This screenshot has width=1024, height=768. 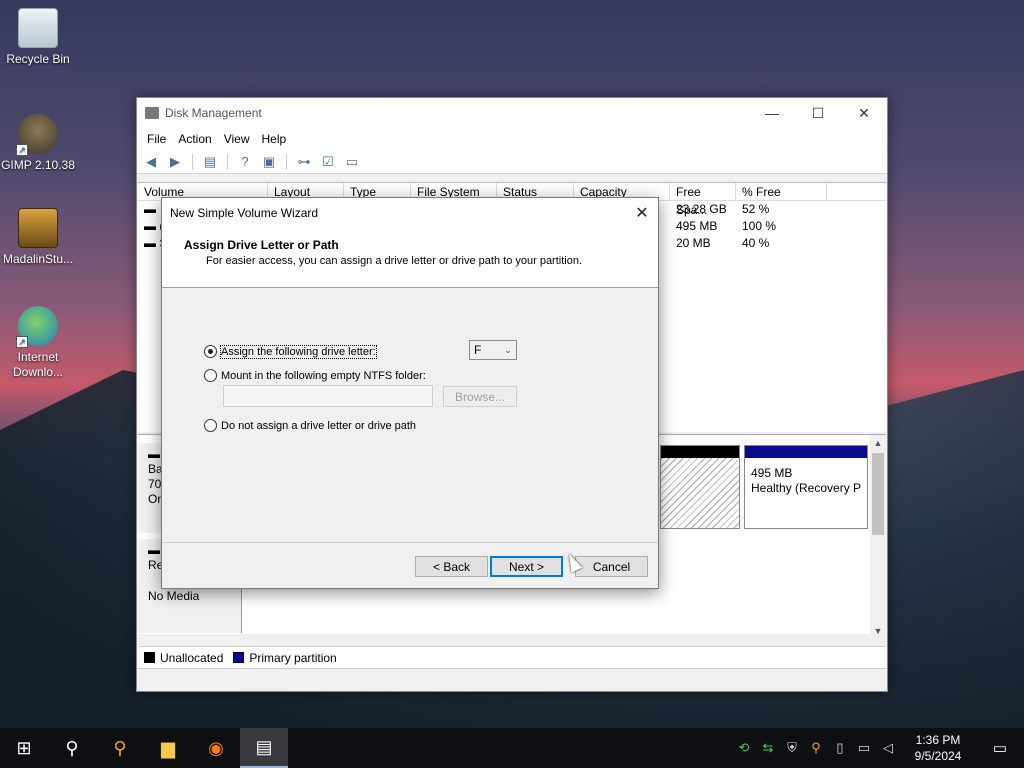 What do you see at coordinates (781, 191) in the screenshot?
I see `col-percent-free: % Free` at bounding box center [781, 191].